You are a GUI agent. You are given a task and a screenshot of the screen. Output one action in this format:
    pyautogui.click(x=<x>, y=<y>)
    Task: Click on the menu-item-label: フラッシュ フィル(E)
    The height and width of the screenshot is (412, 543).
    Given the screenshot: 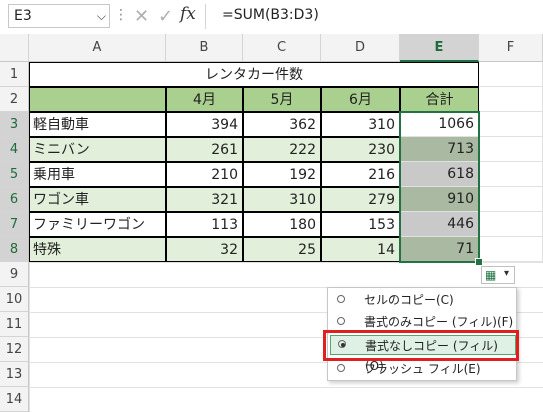 What is the action you would take?
    pyautogui.click(x=422, y=369)
    